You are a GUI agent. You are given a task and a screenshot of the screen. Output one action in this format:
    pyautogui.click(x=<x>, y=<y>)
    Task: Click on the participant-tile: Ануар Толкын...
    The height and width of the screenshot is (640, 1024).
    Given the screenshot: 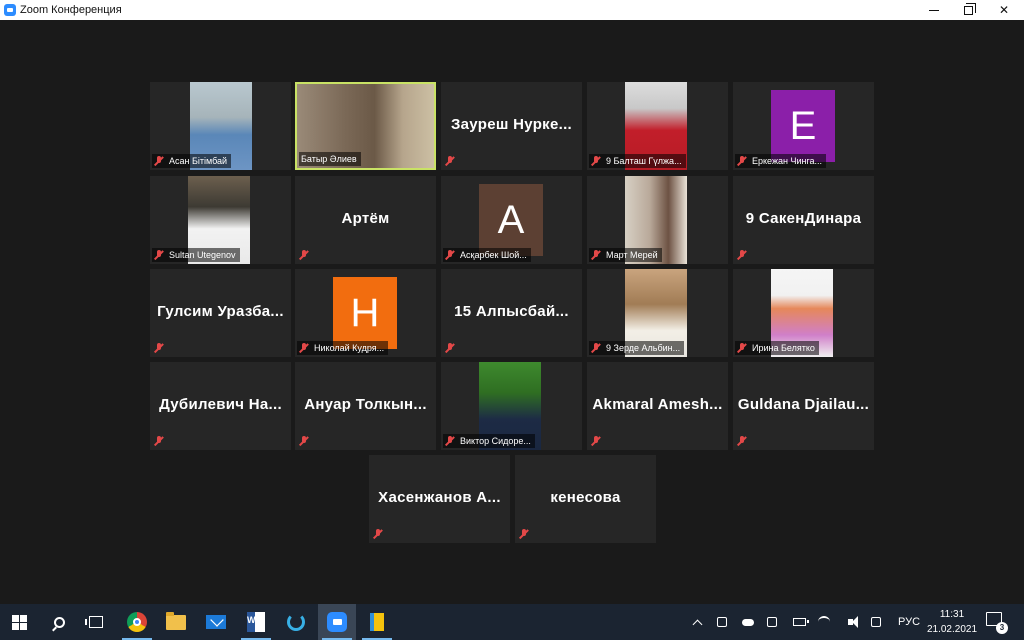 What is the action you would take?
    pyautogui.click(x=365, y=406)
    